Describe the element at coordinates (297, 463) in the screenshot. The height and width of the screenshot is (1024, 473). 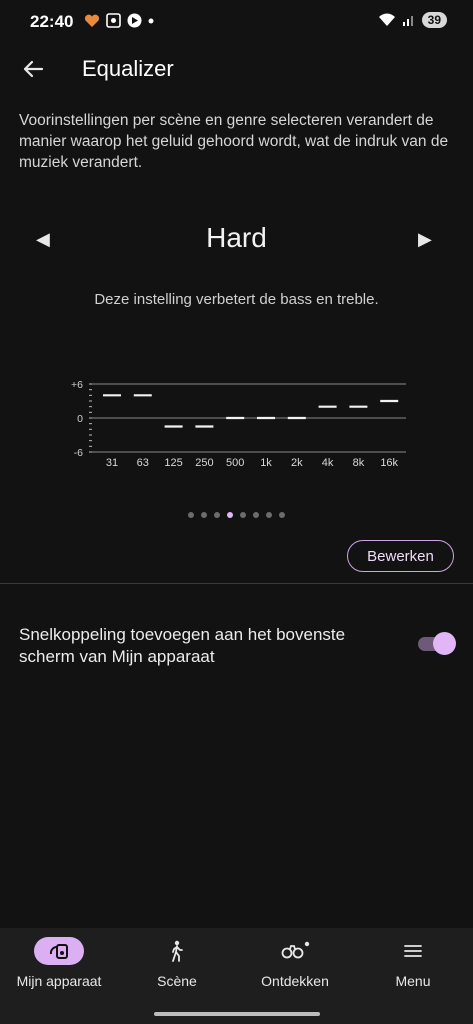
I see `frequency-label: 2k` at that location.